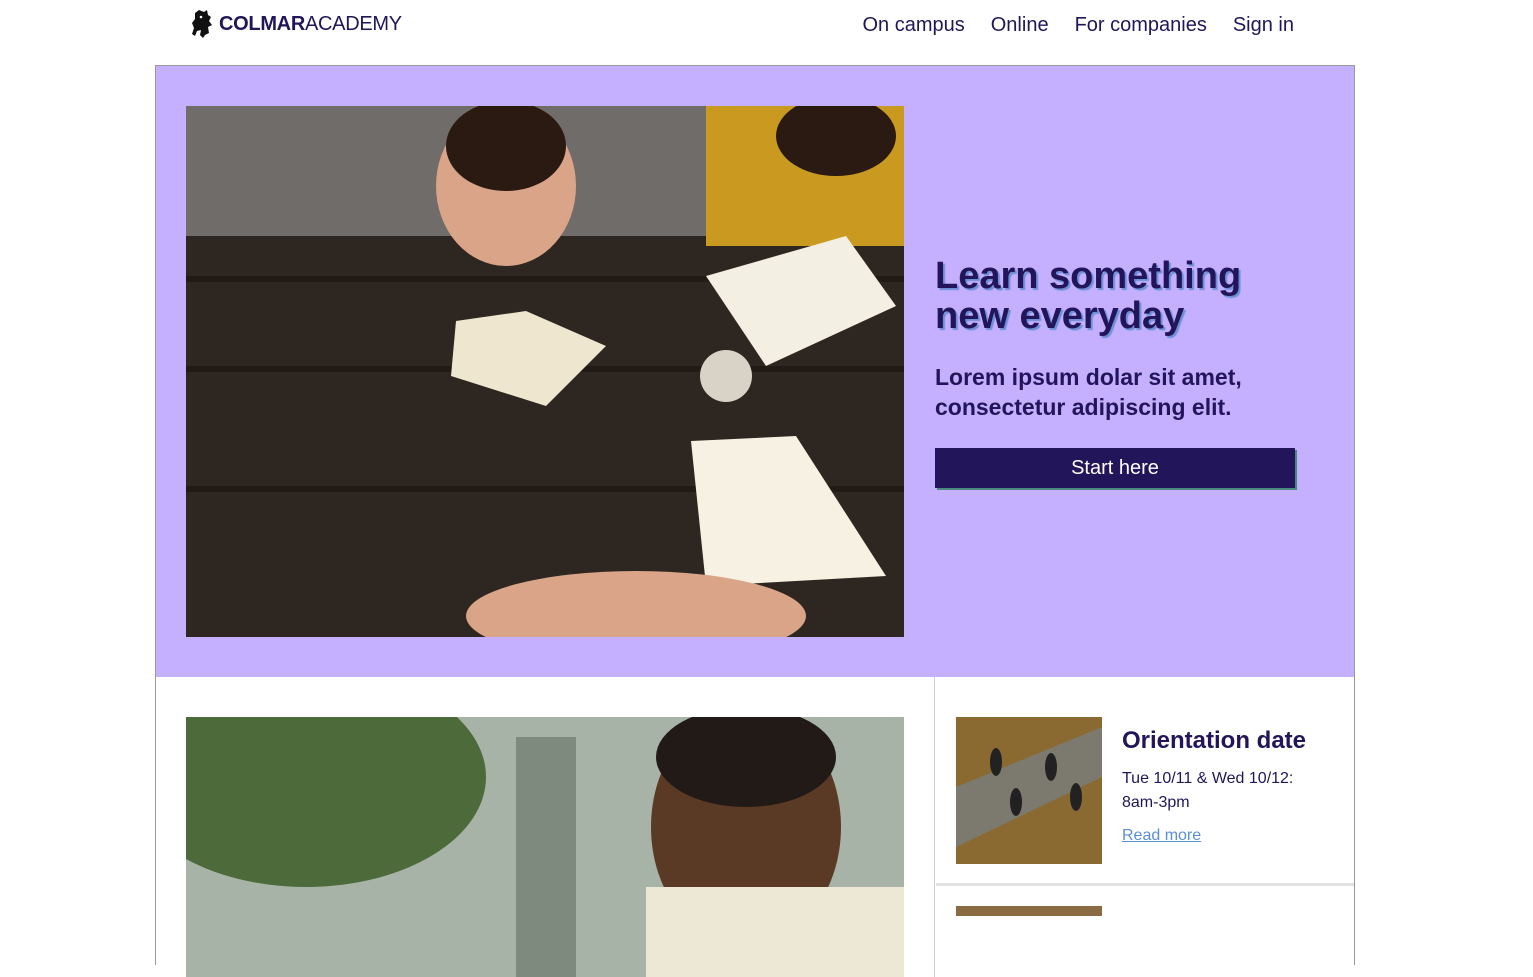 The image size is (1533, 977). I want to click on logo: COLMARACADEMY, so click(295, 24).